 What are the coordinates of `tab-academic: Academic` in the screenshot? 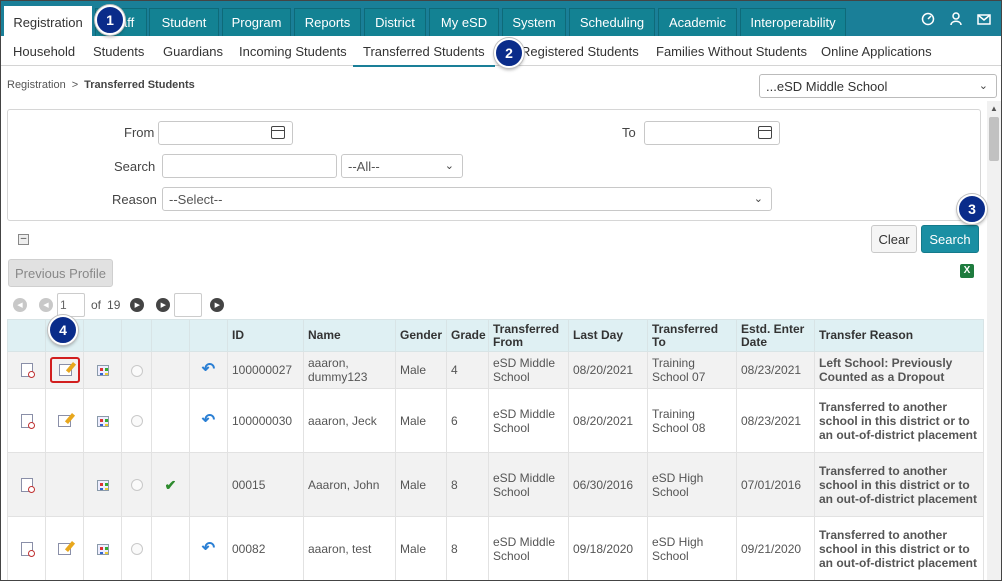 It's located at (697, 22).